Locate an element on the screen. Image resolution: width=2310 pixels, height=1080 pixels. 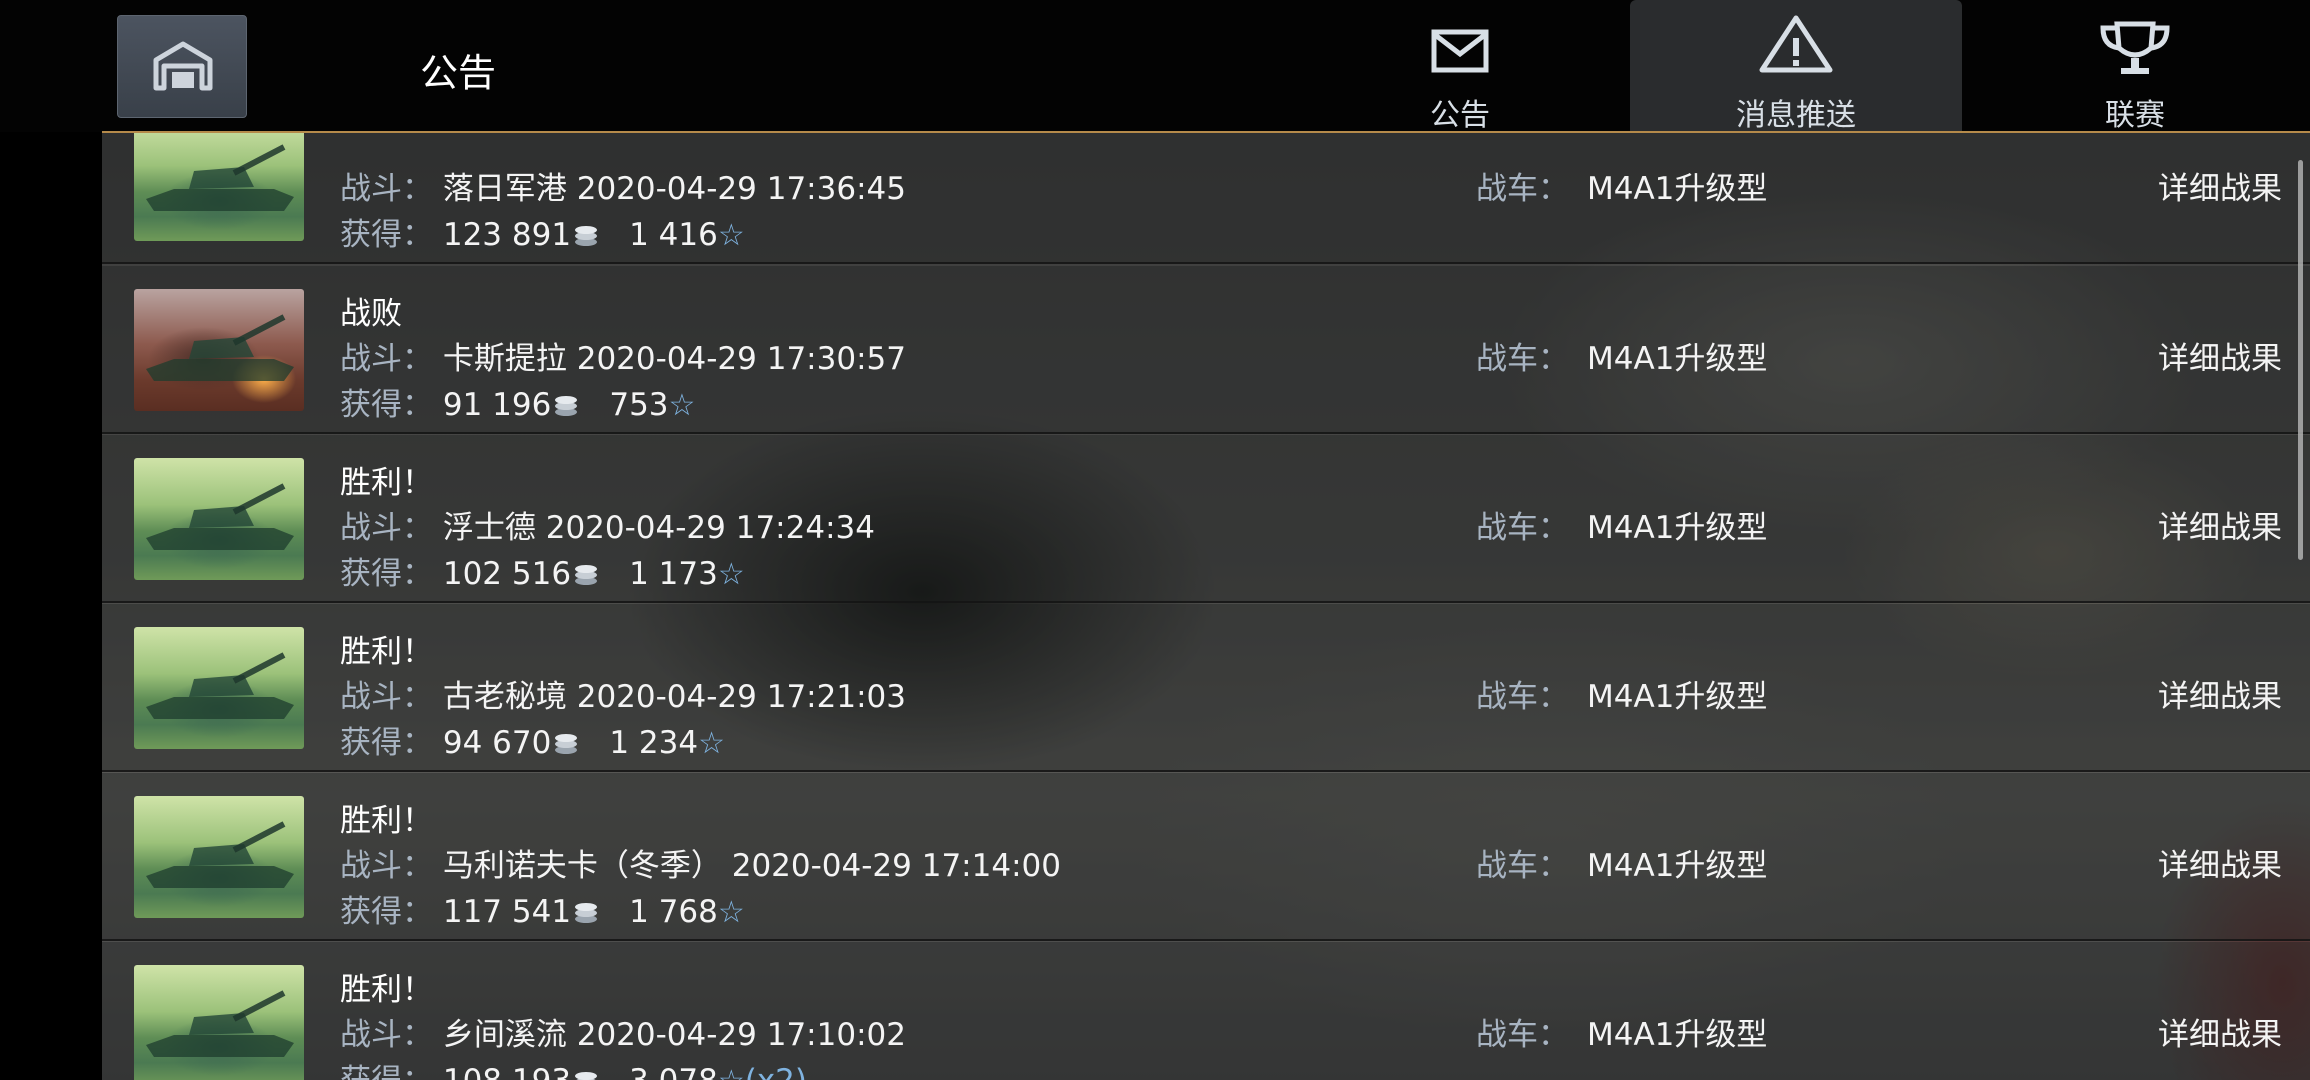
battle-time: 2020-04-29 17:10:02 is located at coordinates (741, 1035).